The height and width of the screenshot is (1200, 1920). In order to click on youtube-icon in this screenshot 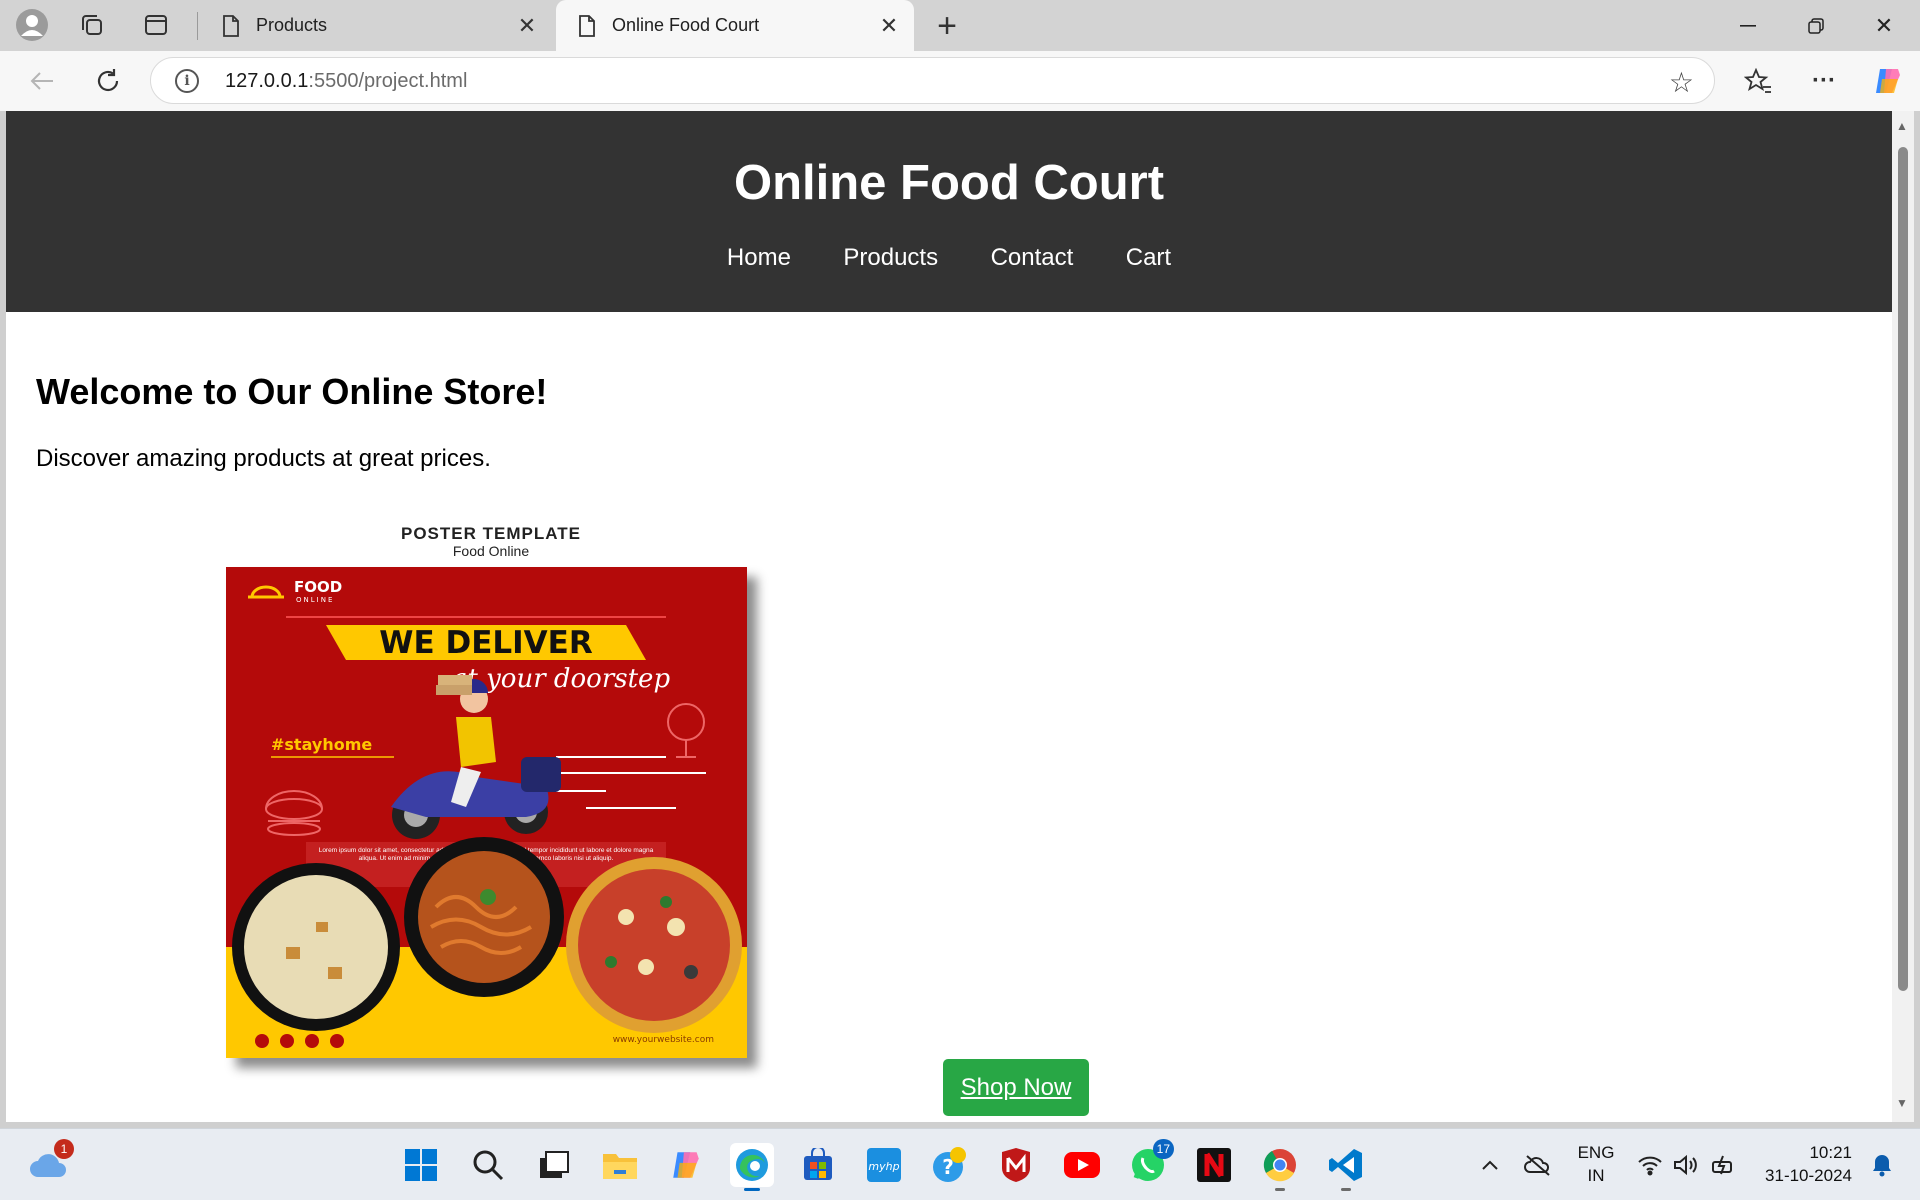, I will do `click(1082, 1165)`.